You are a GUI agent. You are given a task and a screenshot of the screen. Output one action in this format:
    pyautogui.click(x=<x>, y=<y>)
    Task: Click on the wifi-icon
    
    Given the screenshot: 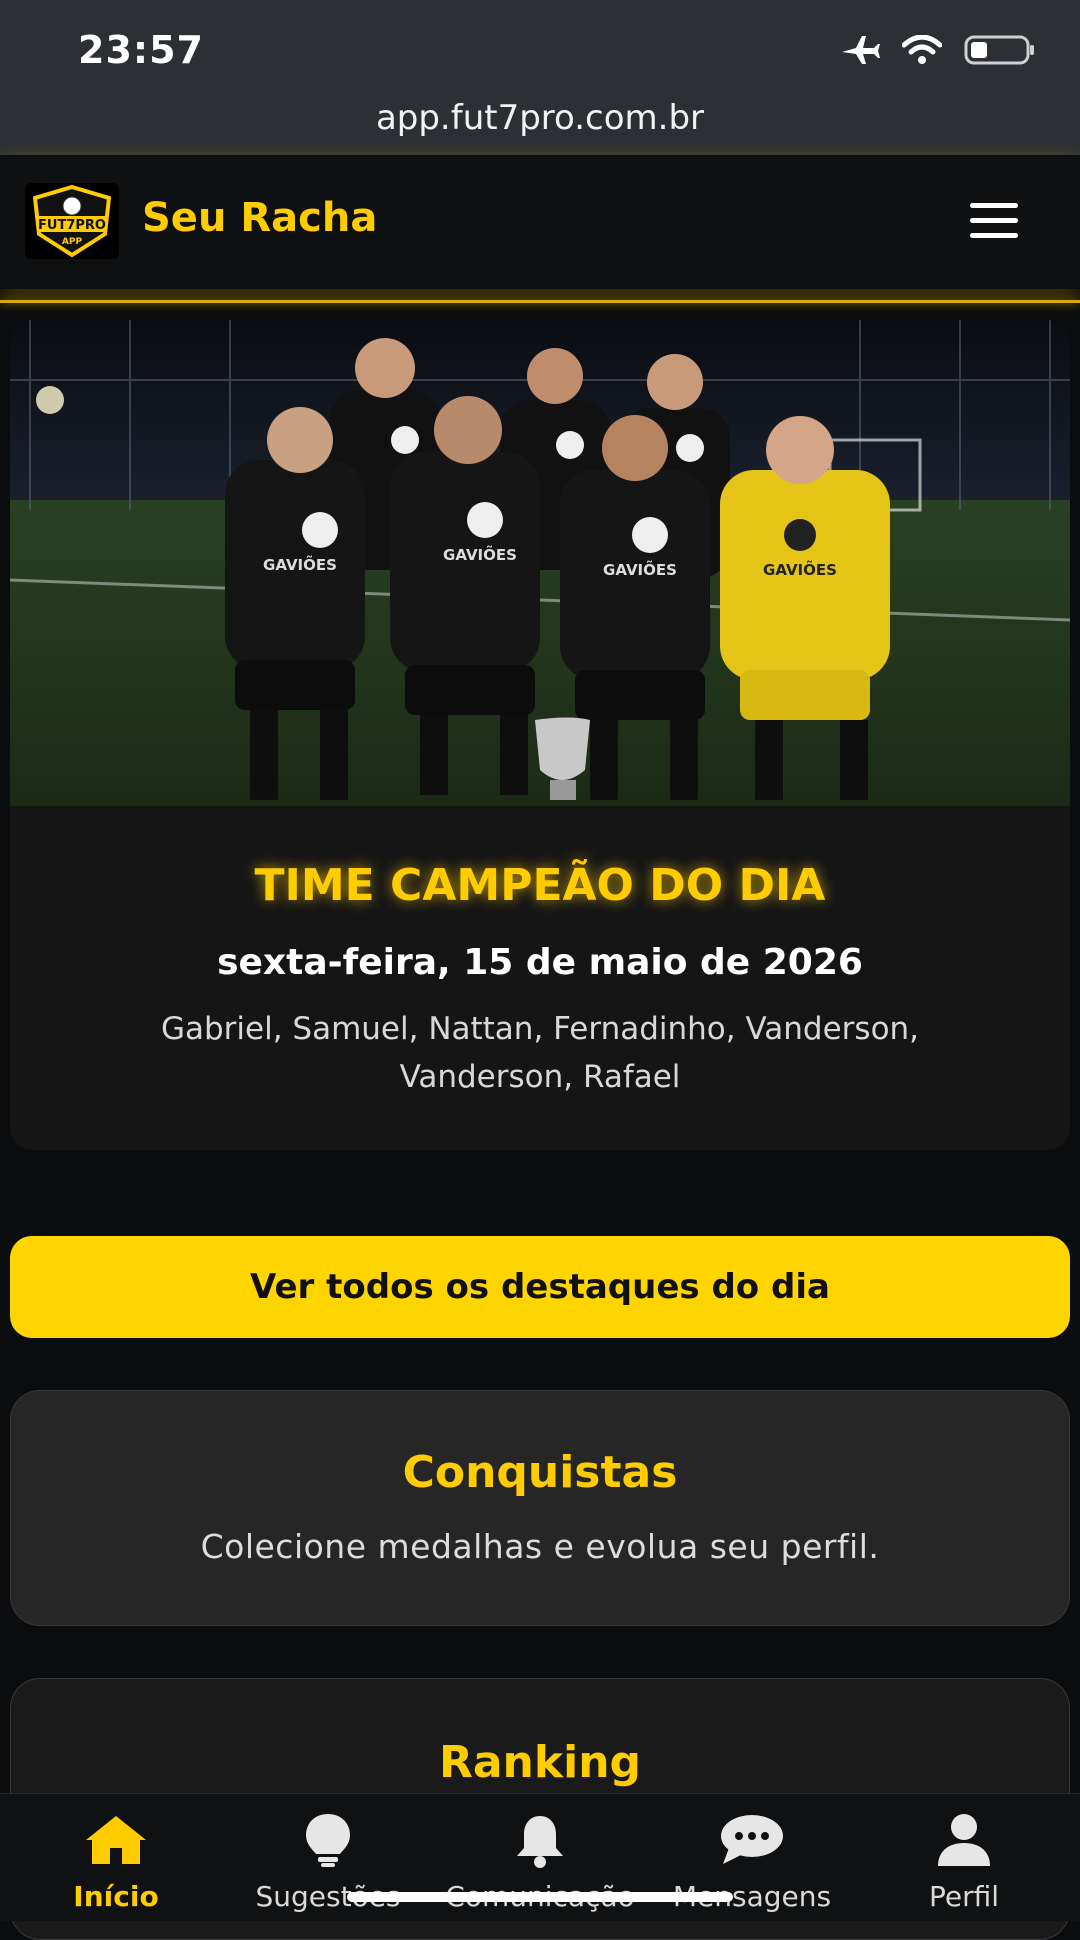 What is the action you would take?
    pyautogui.click(x=922, y=49)
    